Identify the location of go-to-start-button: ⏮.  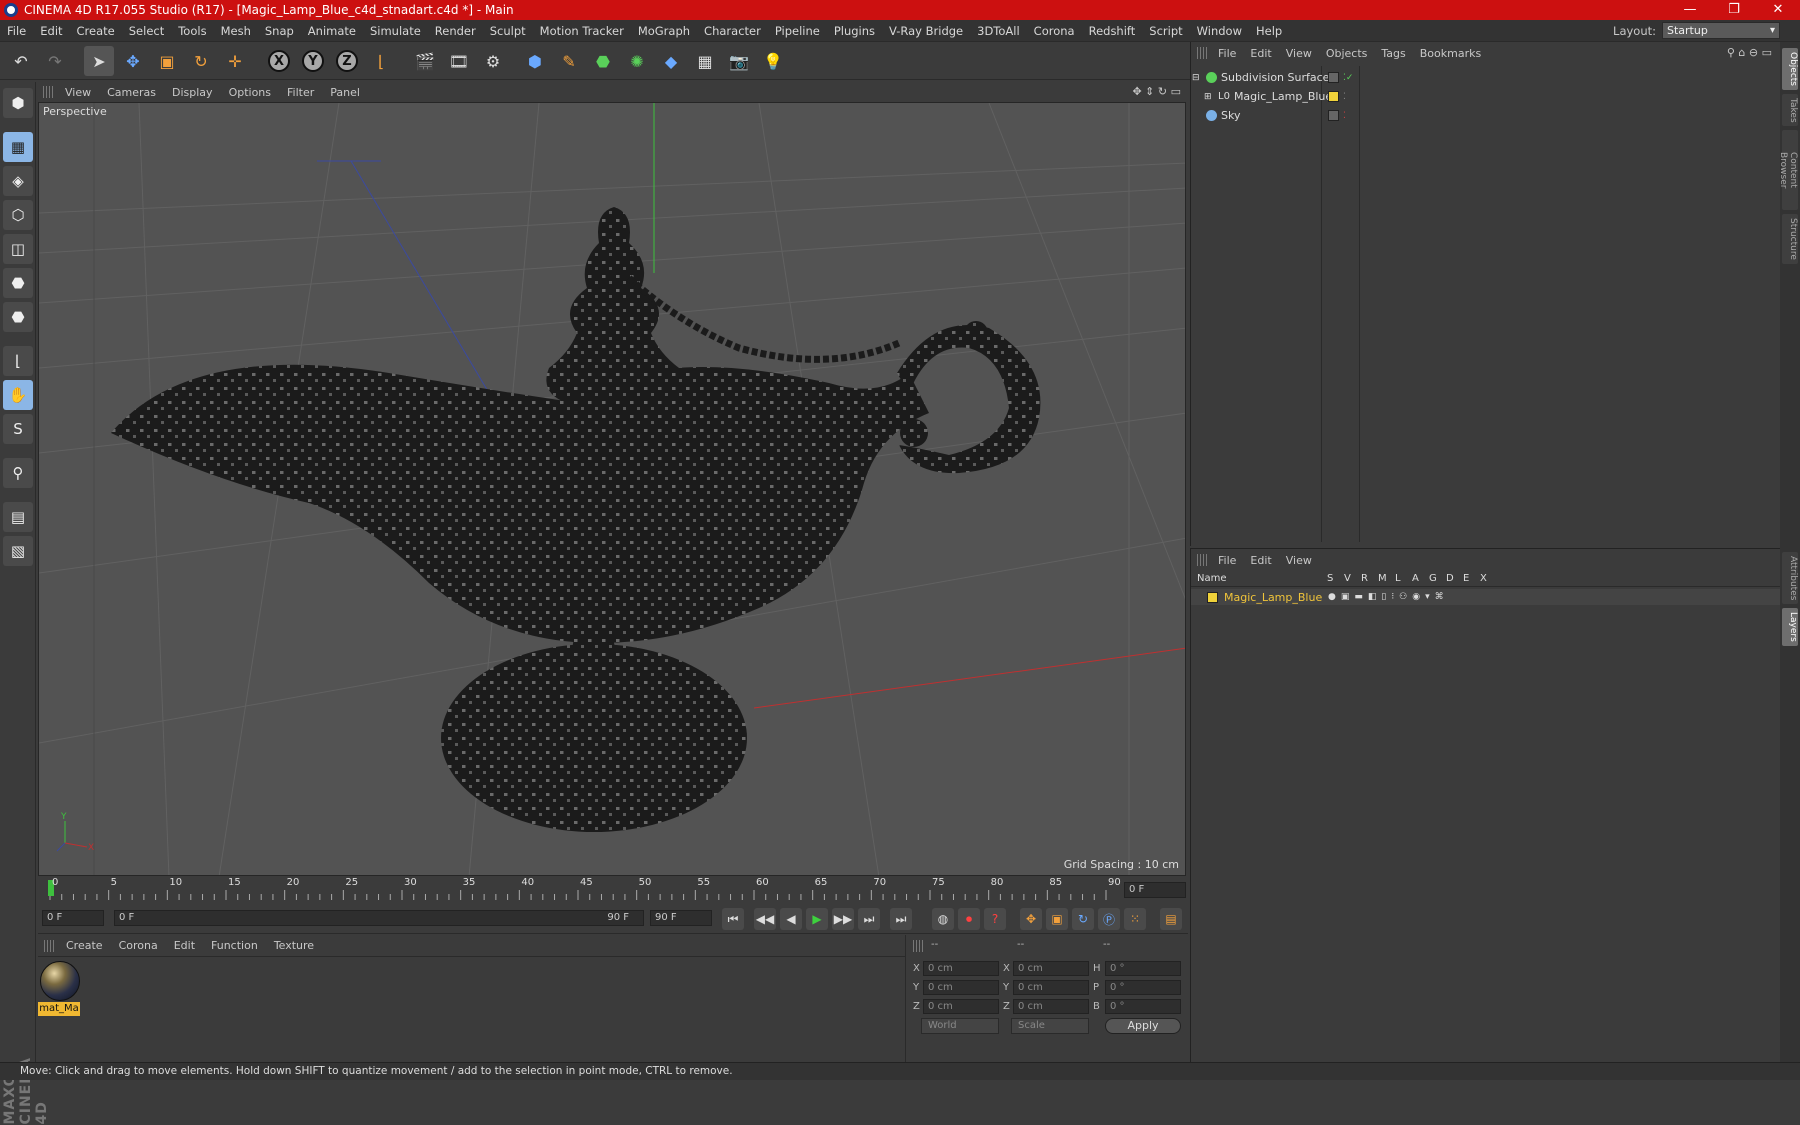
(733, 919).